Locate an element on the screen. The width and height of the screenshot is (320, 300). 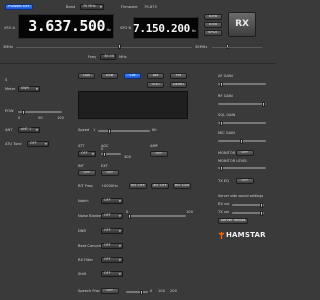
atu-select: OFF ▼ is located at coordinates (38, 144).